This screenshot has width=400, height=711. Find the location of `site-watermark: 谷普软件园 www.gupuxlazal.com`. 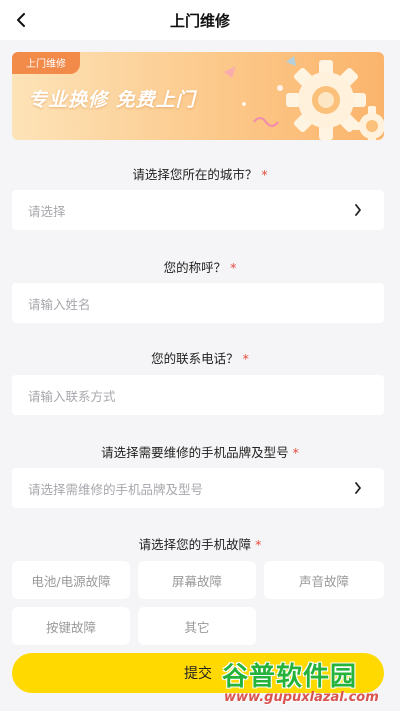

site-watermark: 谷普软件园 www.gupuxlazal.com is located at coordinates (309, 683).